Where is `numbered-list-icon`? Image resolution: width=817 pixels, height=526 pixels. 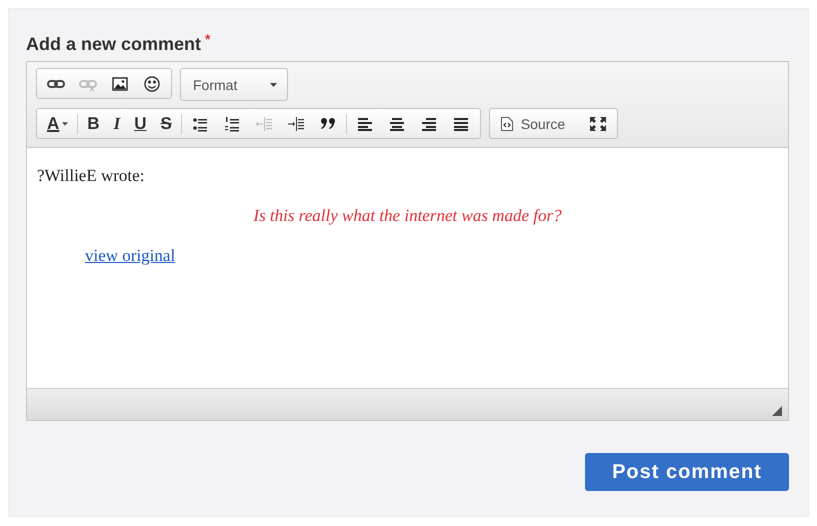 numbered-list-icon is located at coordinates (231, 124).